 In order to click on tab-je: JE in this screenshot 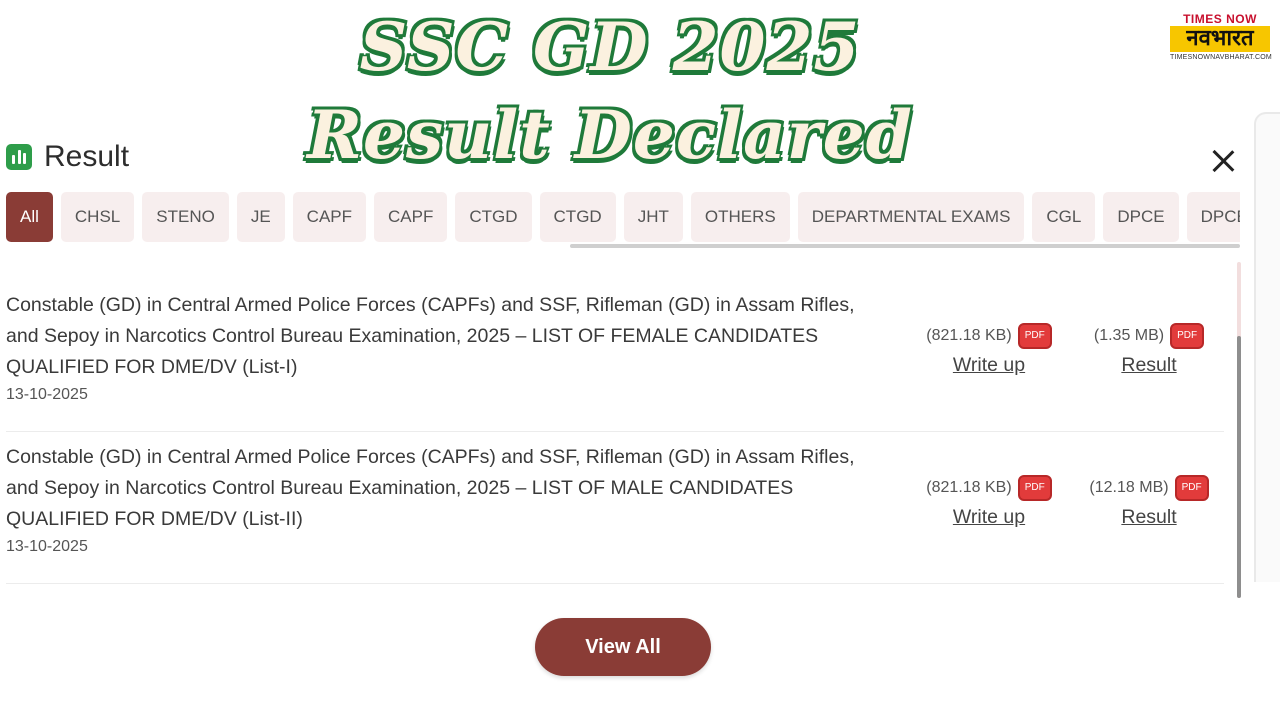, I will do `click(260, 217)`.